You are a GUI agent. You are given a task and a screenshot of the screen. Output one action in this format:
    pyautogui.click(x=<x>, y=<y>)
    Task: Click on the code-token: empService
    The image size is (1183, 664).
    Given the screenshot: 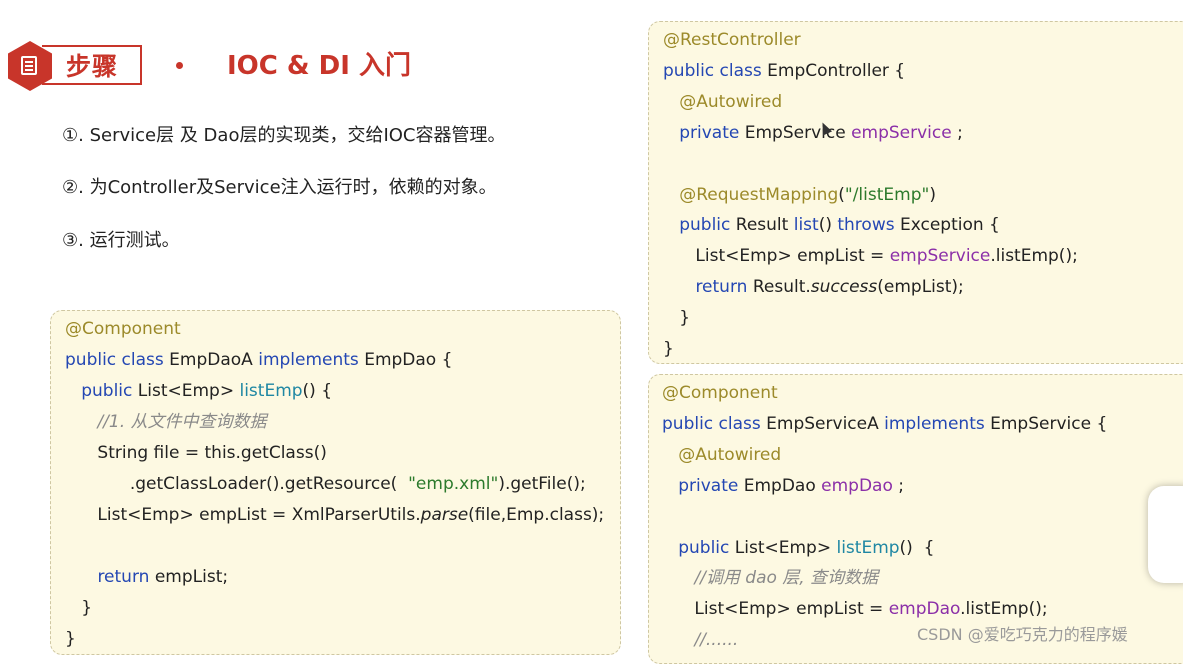 What is the action you would take?
    pyautogui.click(x=901, y=132)
    